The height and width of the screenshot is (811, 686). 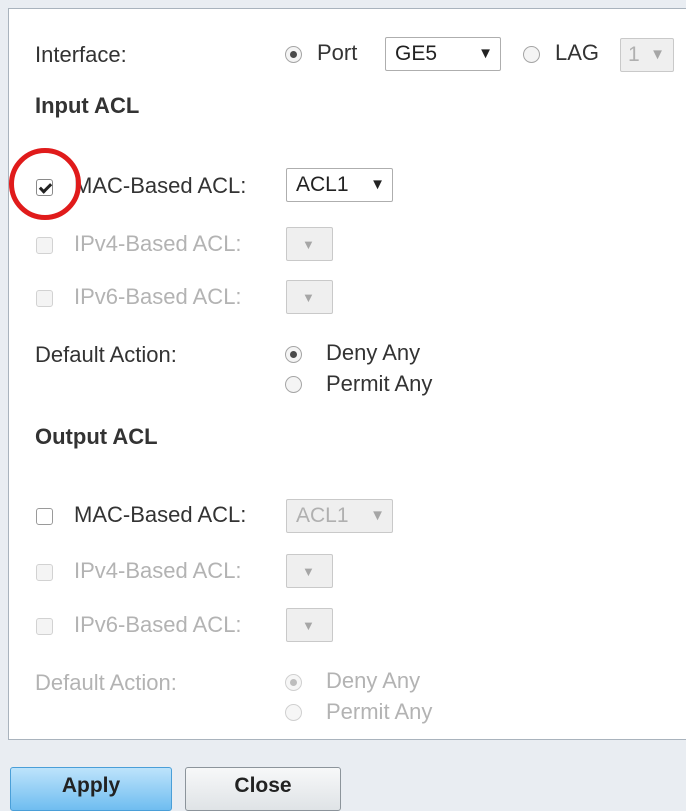 I want to click on output-mac-acl-value: ACL1, so click(x=322, y=515).